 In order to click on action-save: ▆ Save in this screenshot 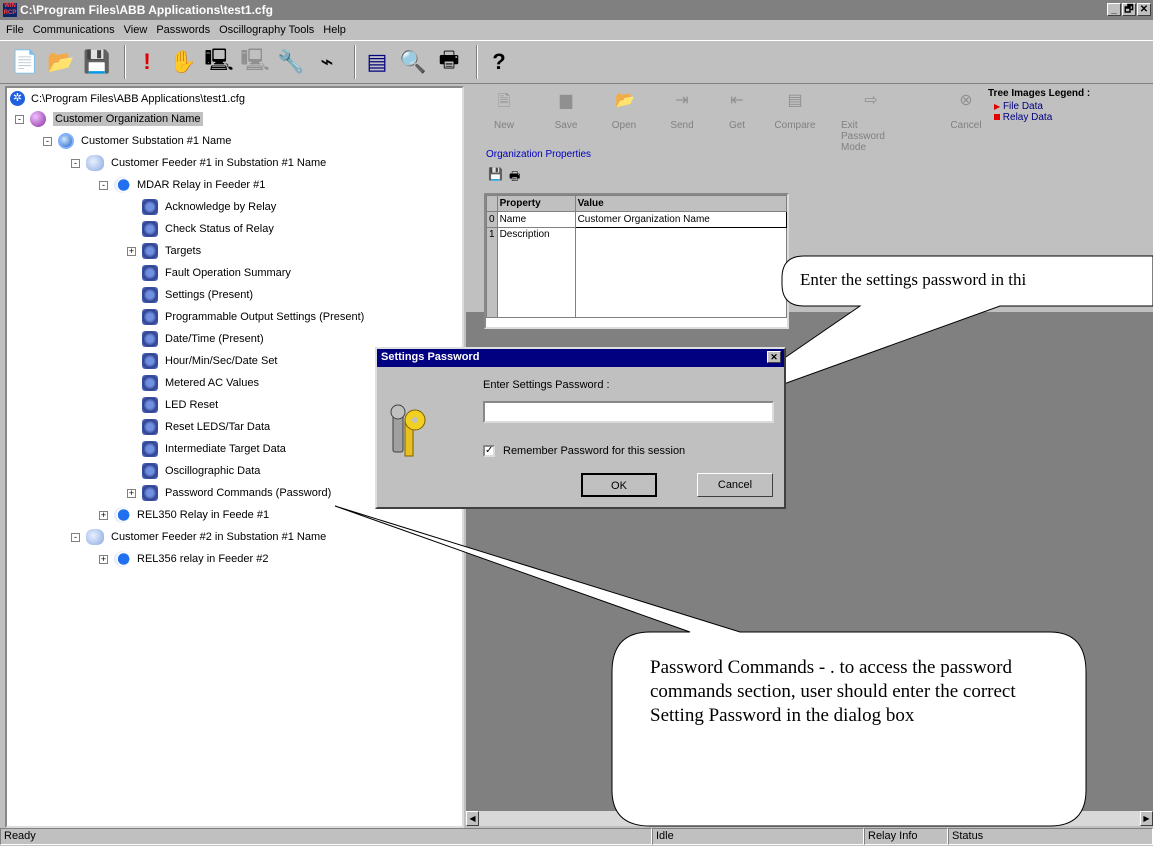, I will do `click(566, 110)`.